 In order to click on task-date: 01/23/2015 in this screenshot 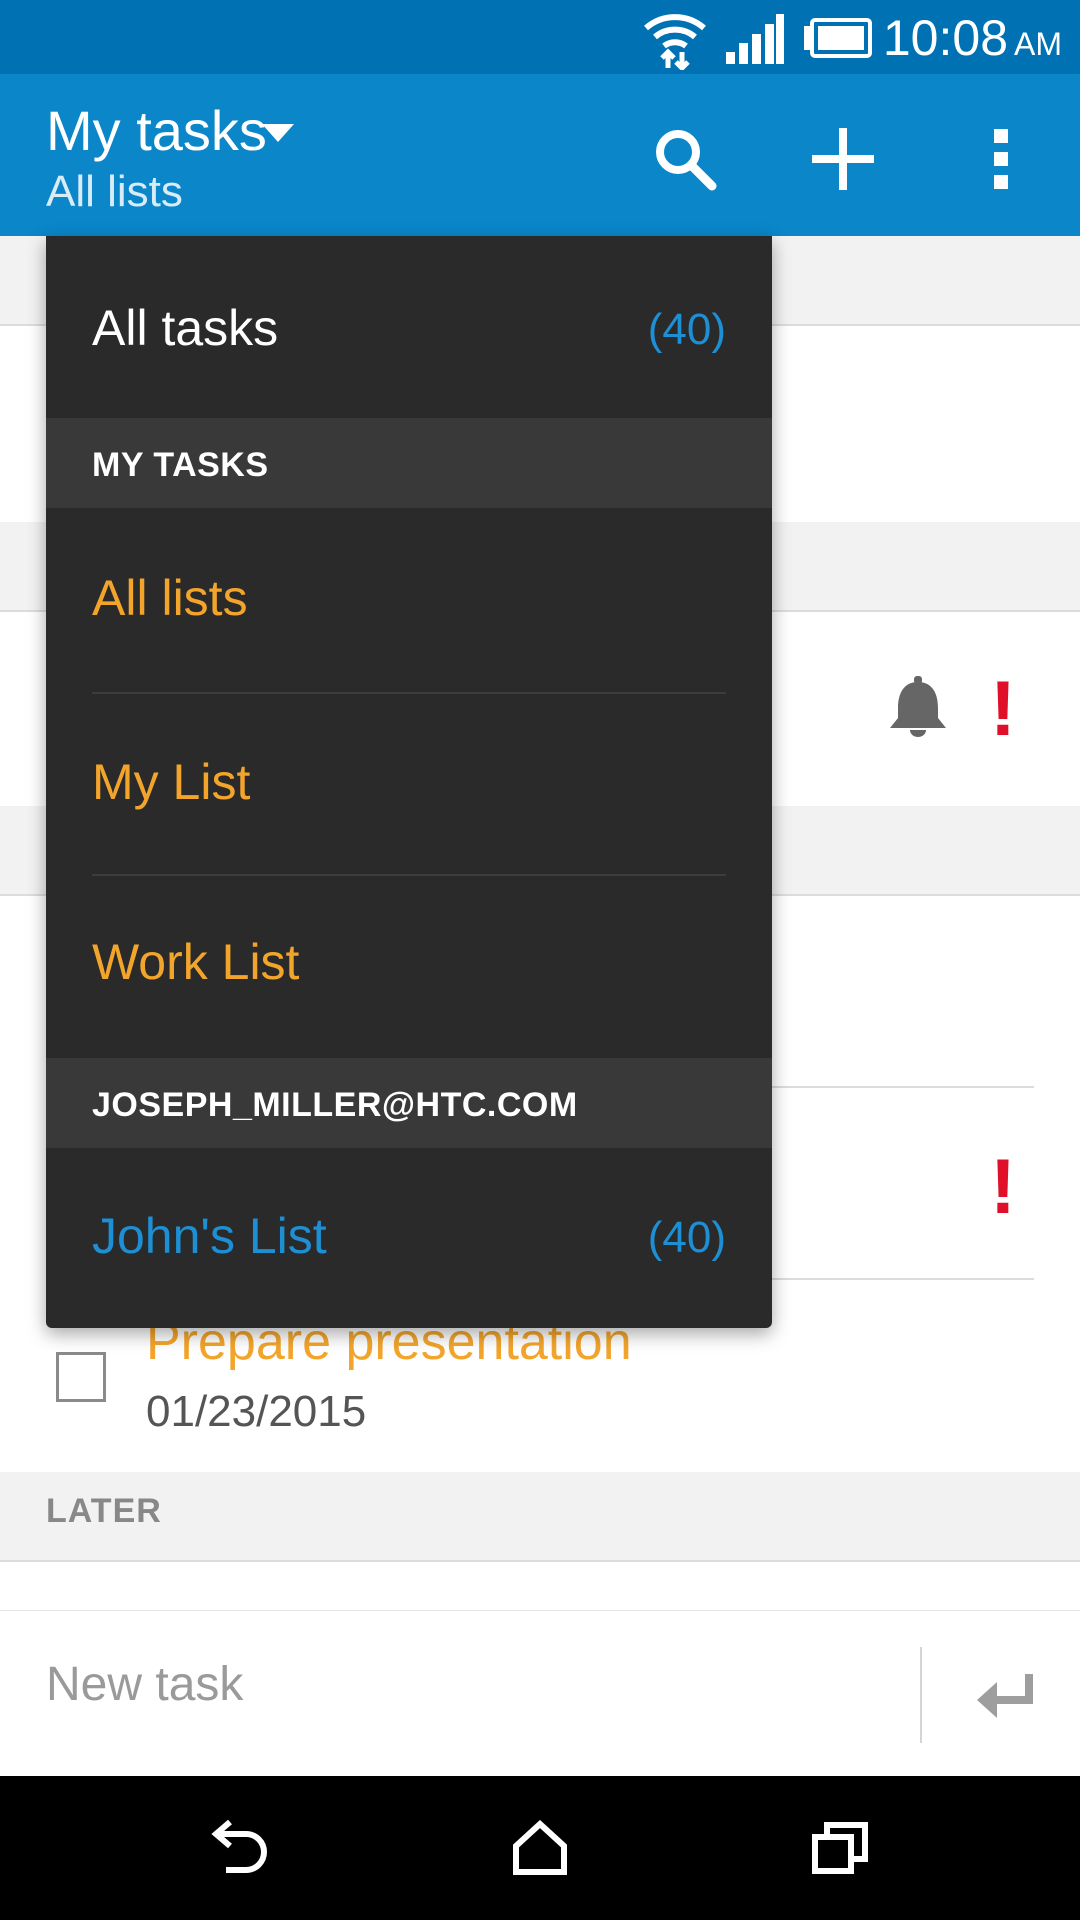, I will do `click(256, 1411)`.